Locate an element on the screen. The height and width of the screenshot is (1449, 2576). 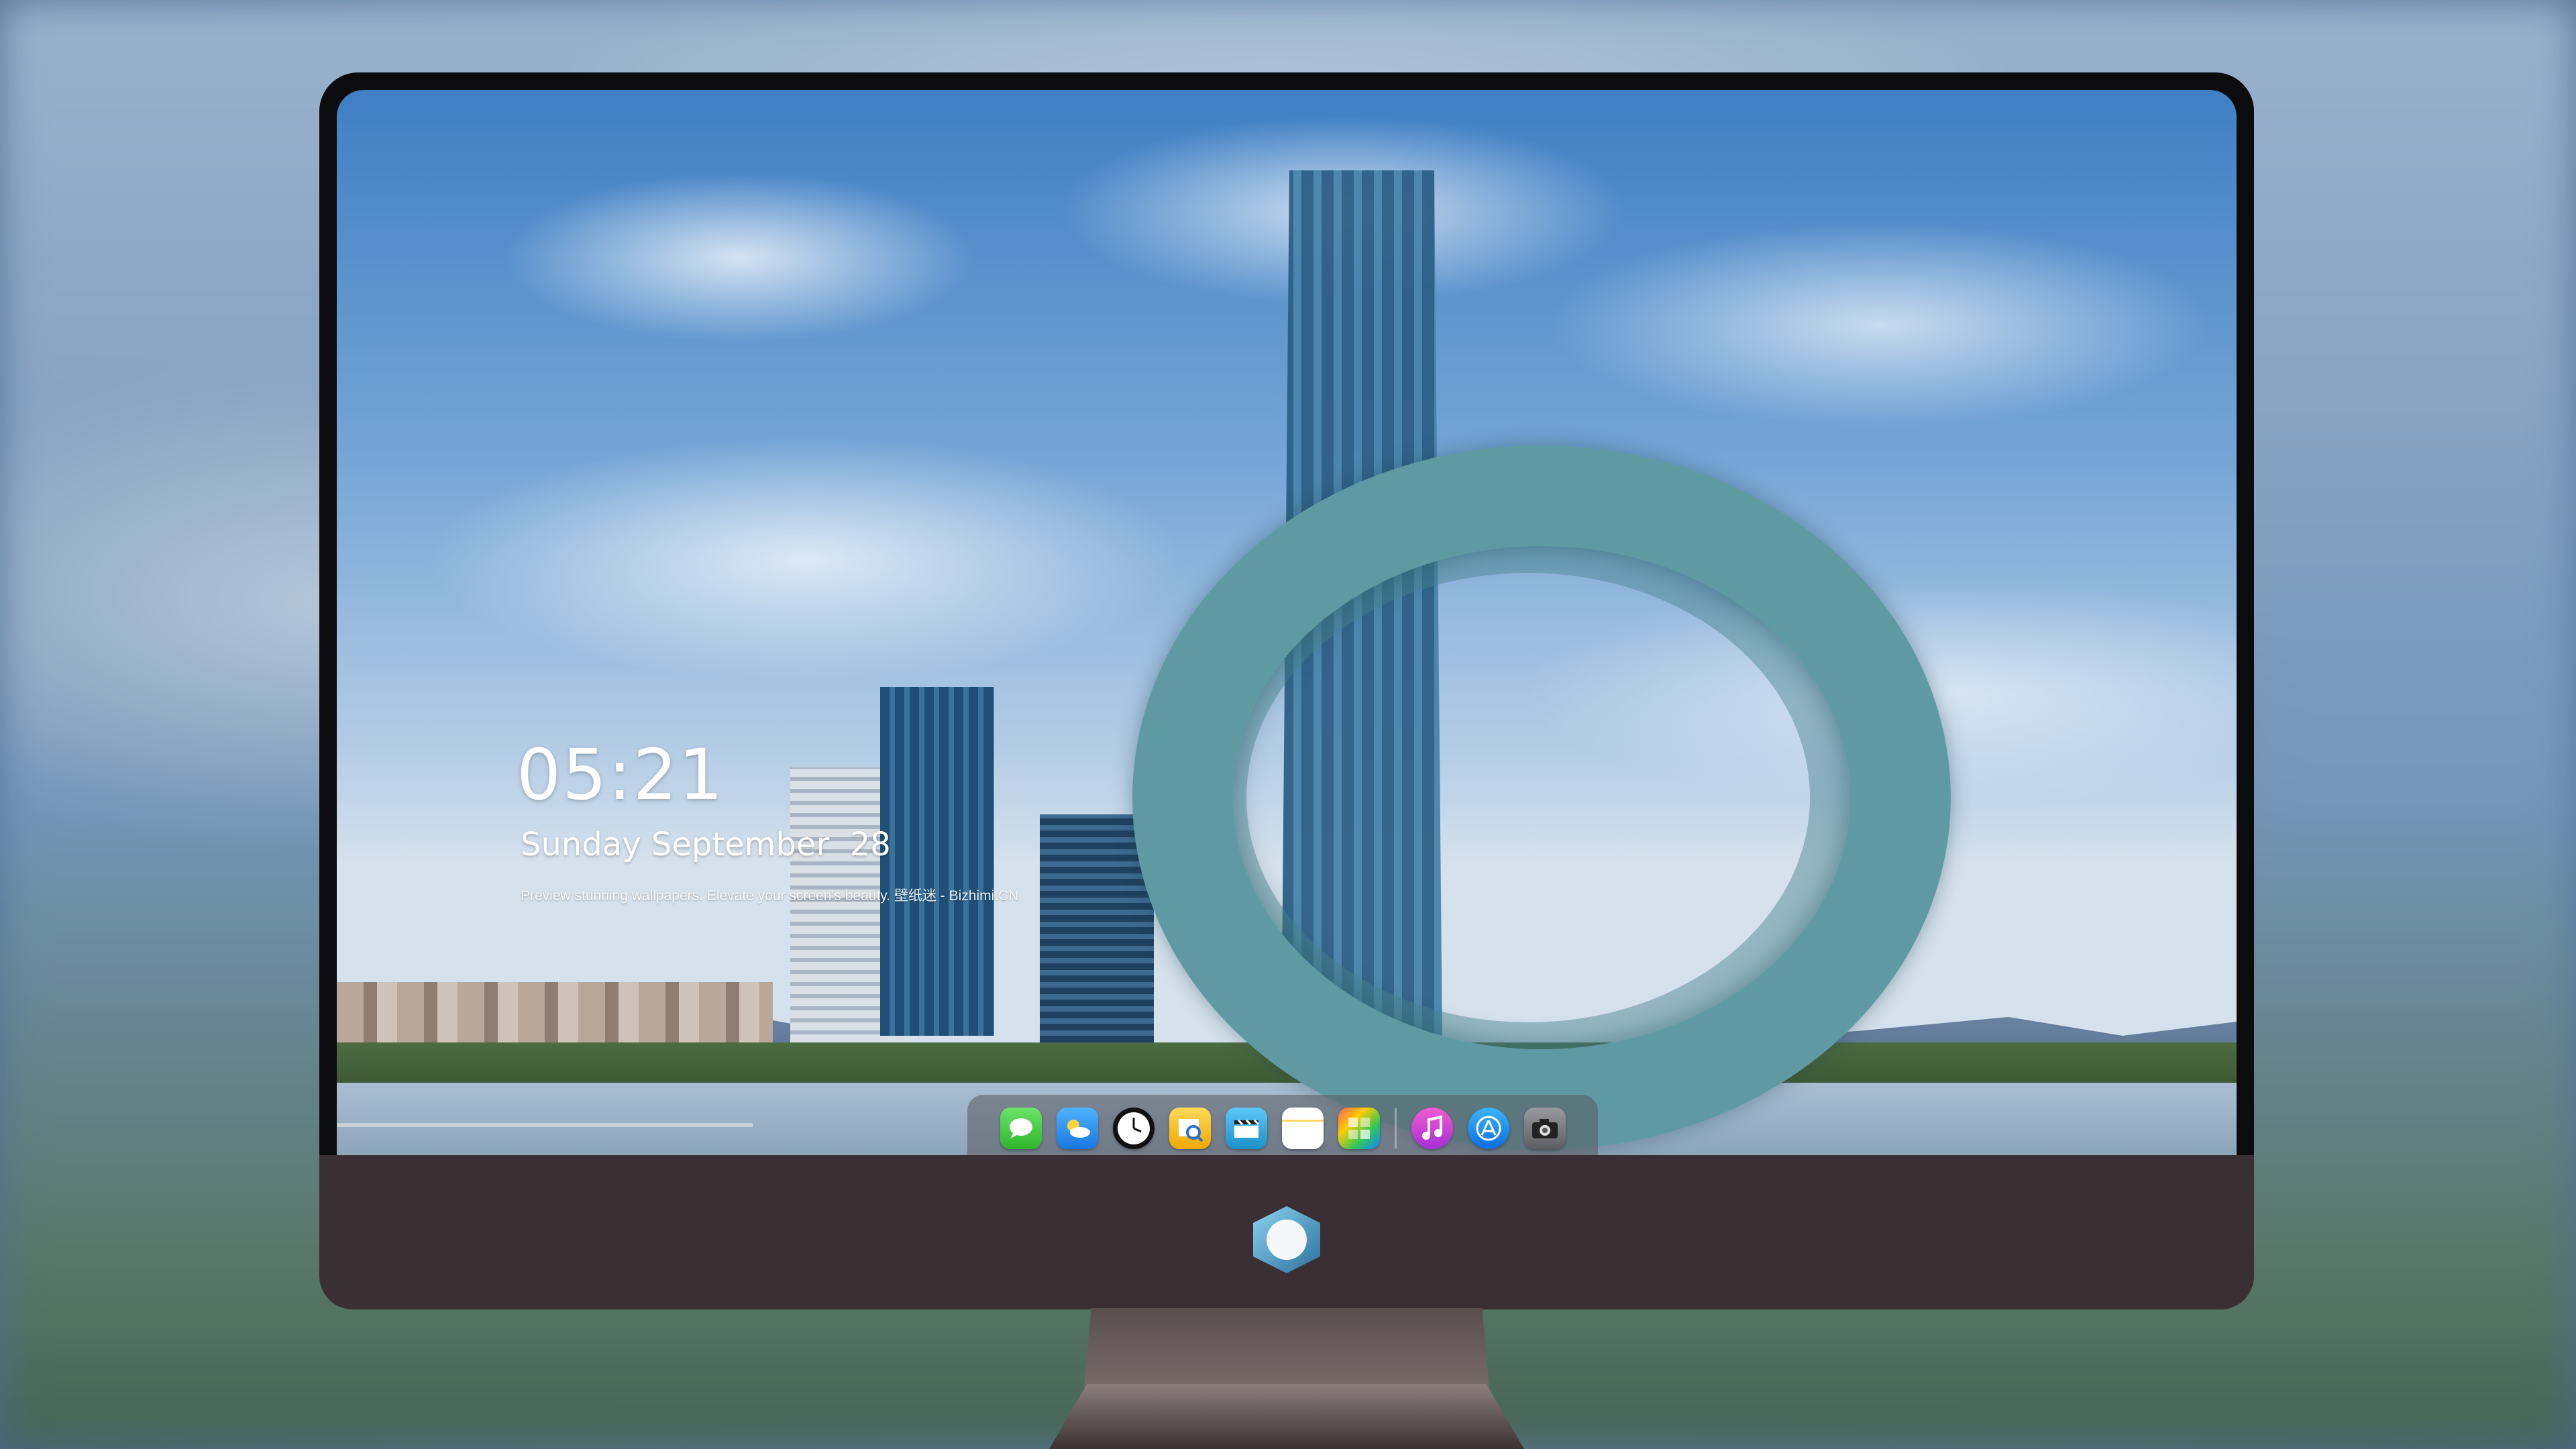
messages-icon is located at coordinates (1021, 1128).